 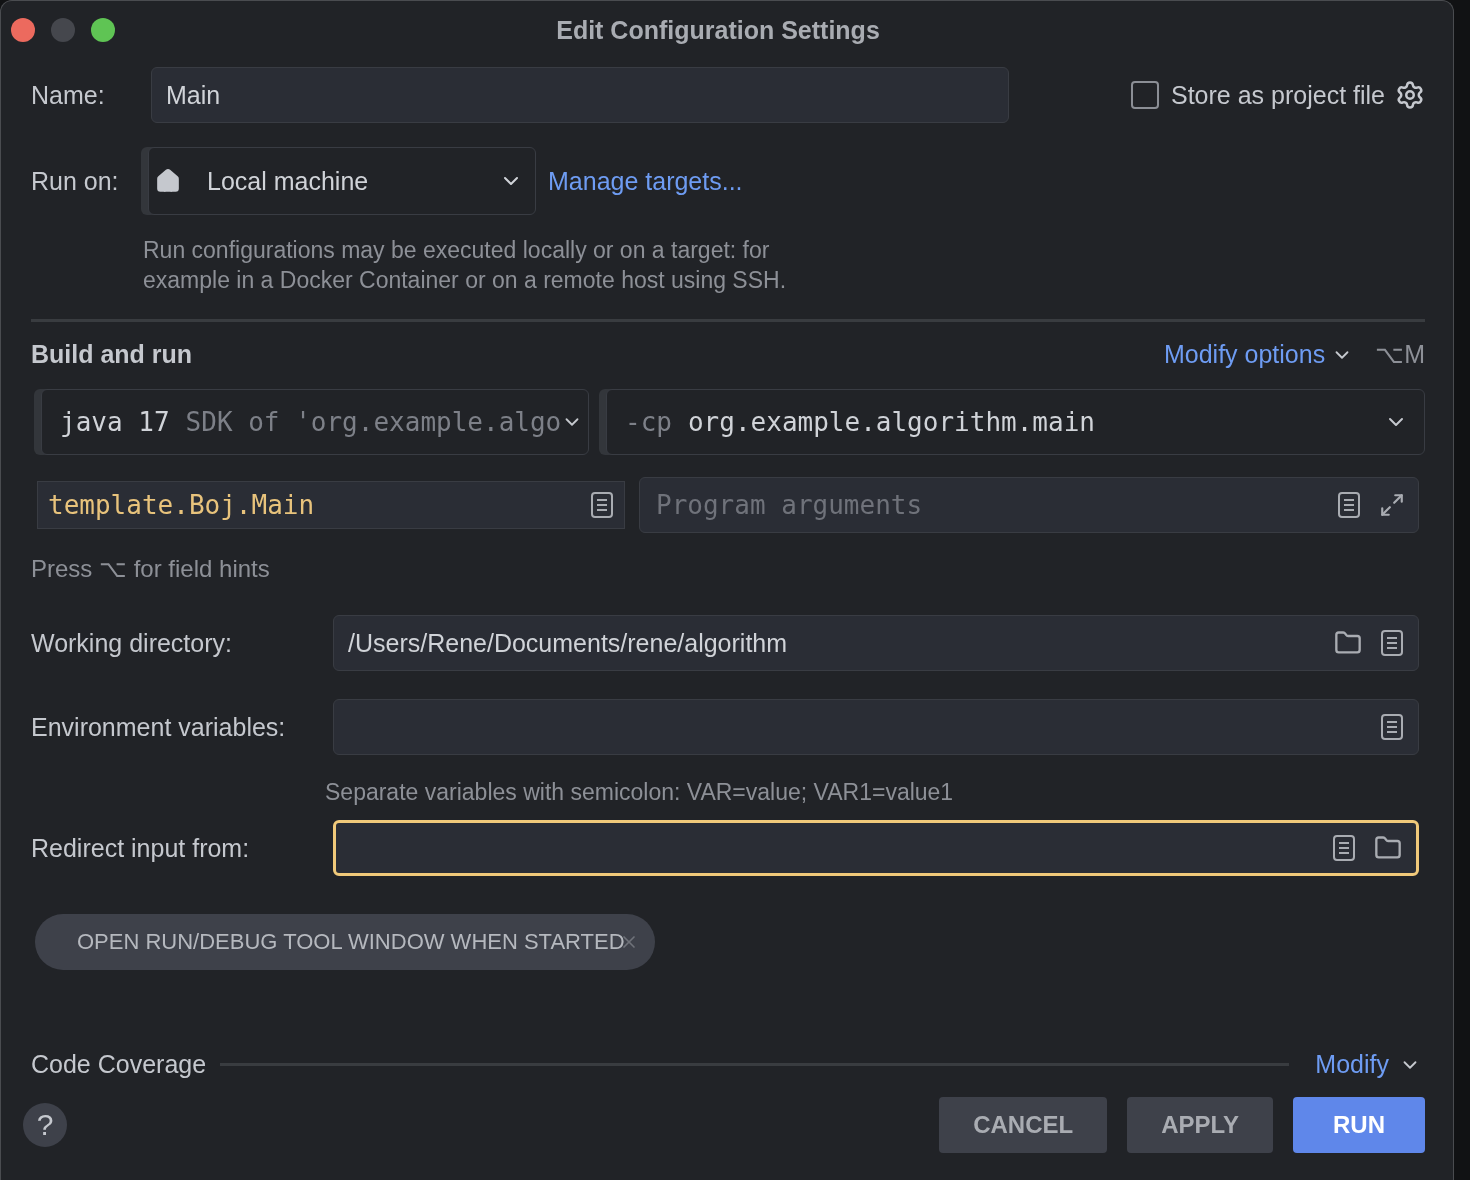 I want to click on directory-field: /Users/Rene/Documents/rene/algorithm, so click(x=876, y=643).